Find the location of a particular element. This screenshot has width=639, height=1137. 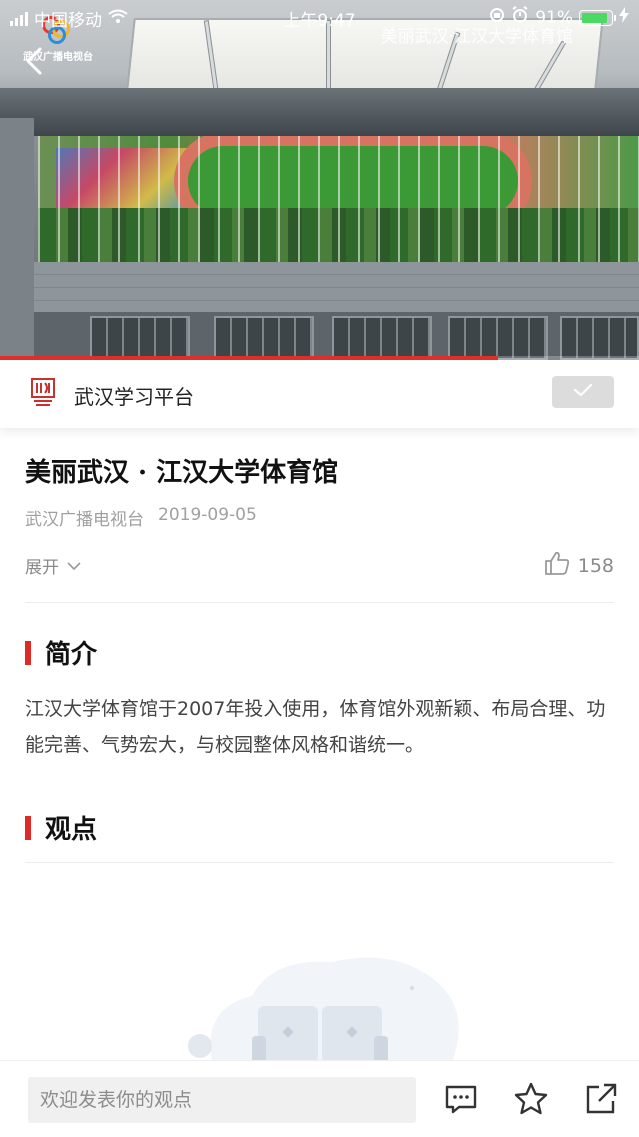

charging-icon is located at coordinates (624, 17).